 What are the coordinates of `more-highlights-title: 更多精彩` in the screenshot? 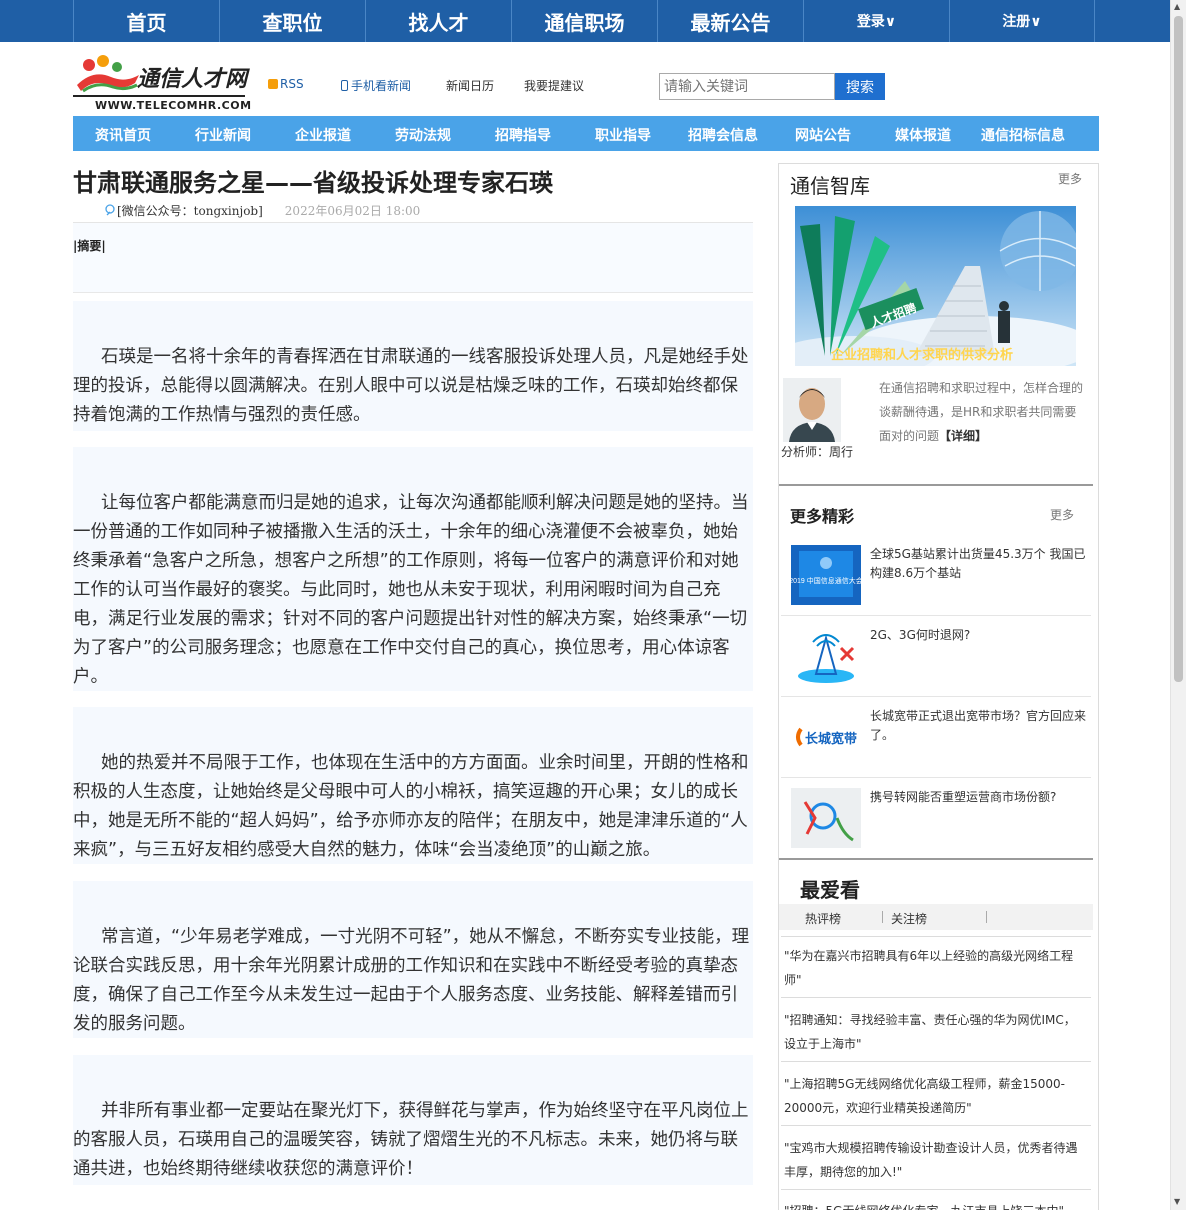 It's located at (822, 516).